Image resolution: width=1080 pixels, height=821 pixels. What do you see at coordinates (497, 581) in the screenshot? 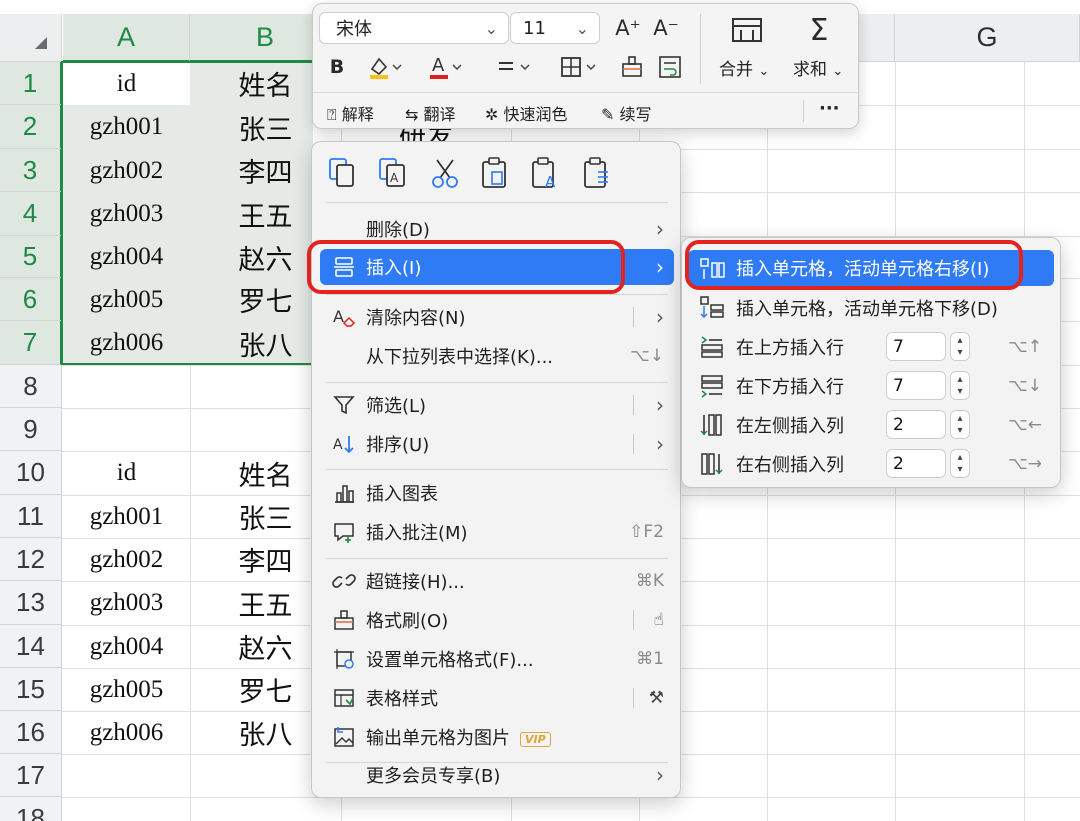
I see `menu-hyperlink: 超链接(H)... ⌘K` at bounding box center [497, 581].